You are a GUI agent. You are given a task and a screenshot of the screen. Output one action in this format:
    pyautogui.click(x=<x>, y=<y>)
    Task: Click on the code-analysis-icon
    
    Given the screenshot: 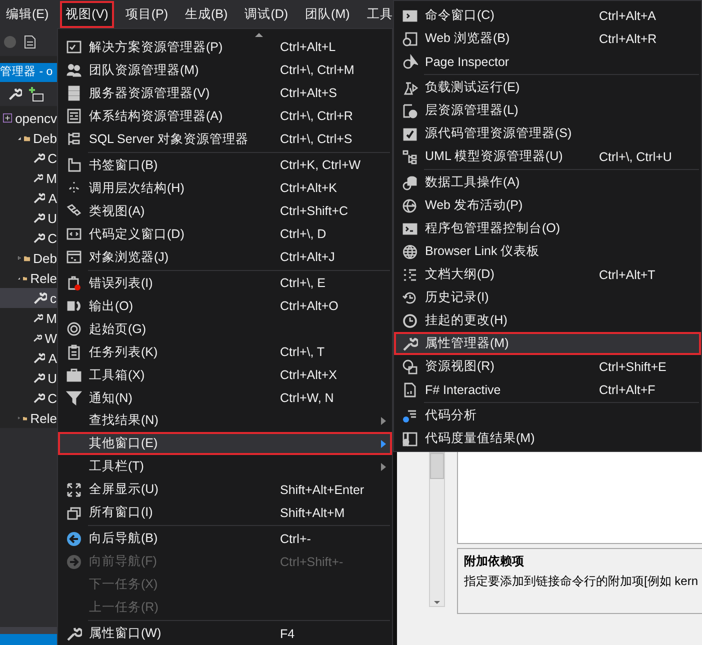 What is the action you would take?
    pyautogui.click(x=410, y=416)
    